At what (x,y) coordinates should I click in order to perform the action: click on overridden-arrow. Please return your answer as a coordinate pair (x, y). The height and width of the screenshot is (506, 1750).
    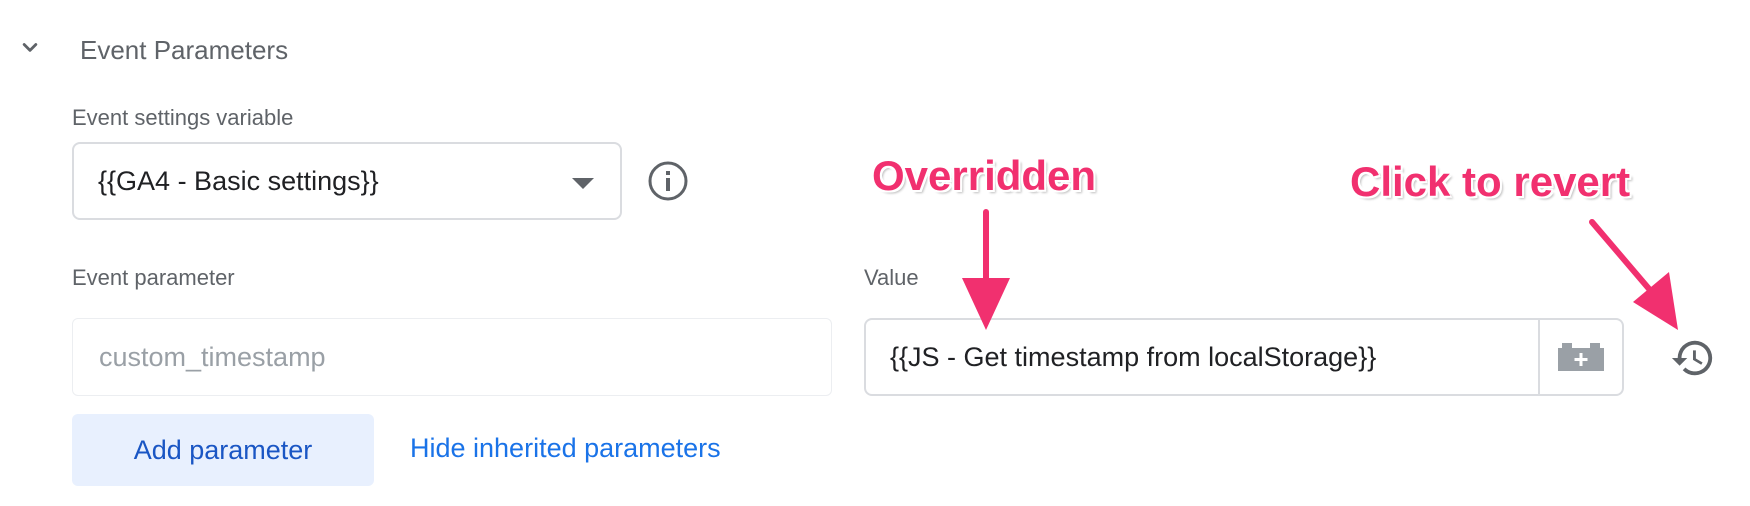
    Looking at the image, I should click on (986, 269).